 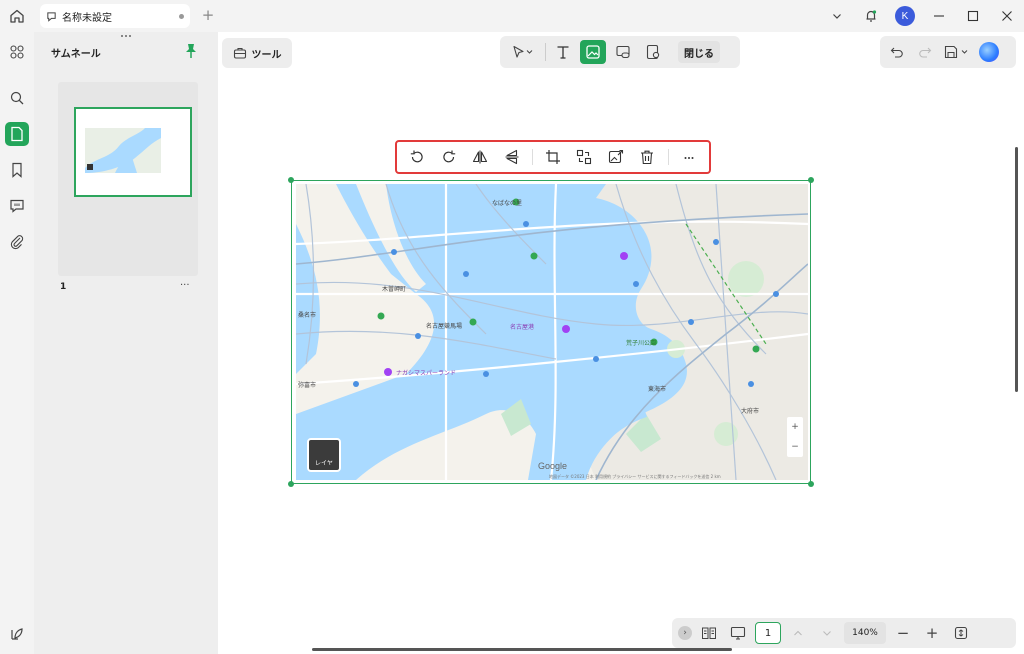 What do you see at coordinates (208, 15) in the screenshot?
I see `new-tab-button: +` at bounding box center [208, 15].